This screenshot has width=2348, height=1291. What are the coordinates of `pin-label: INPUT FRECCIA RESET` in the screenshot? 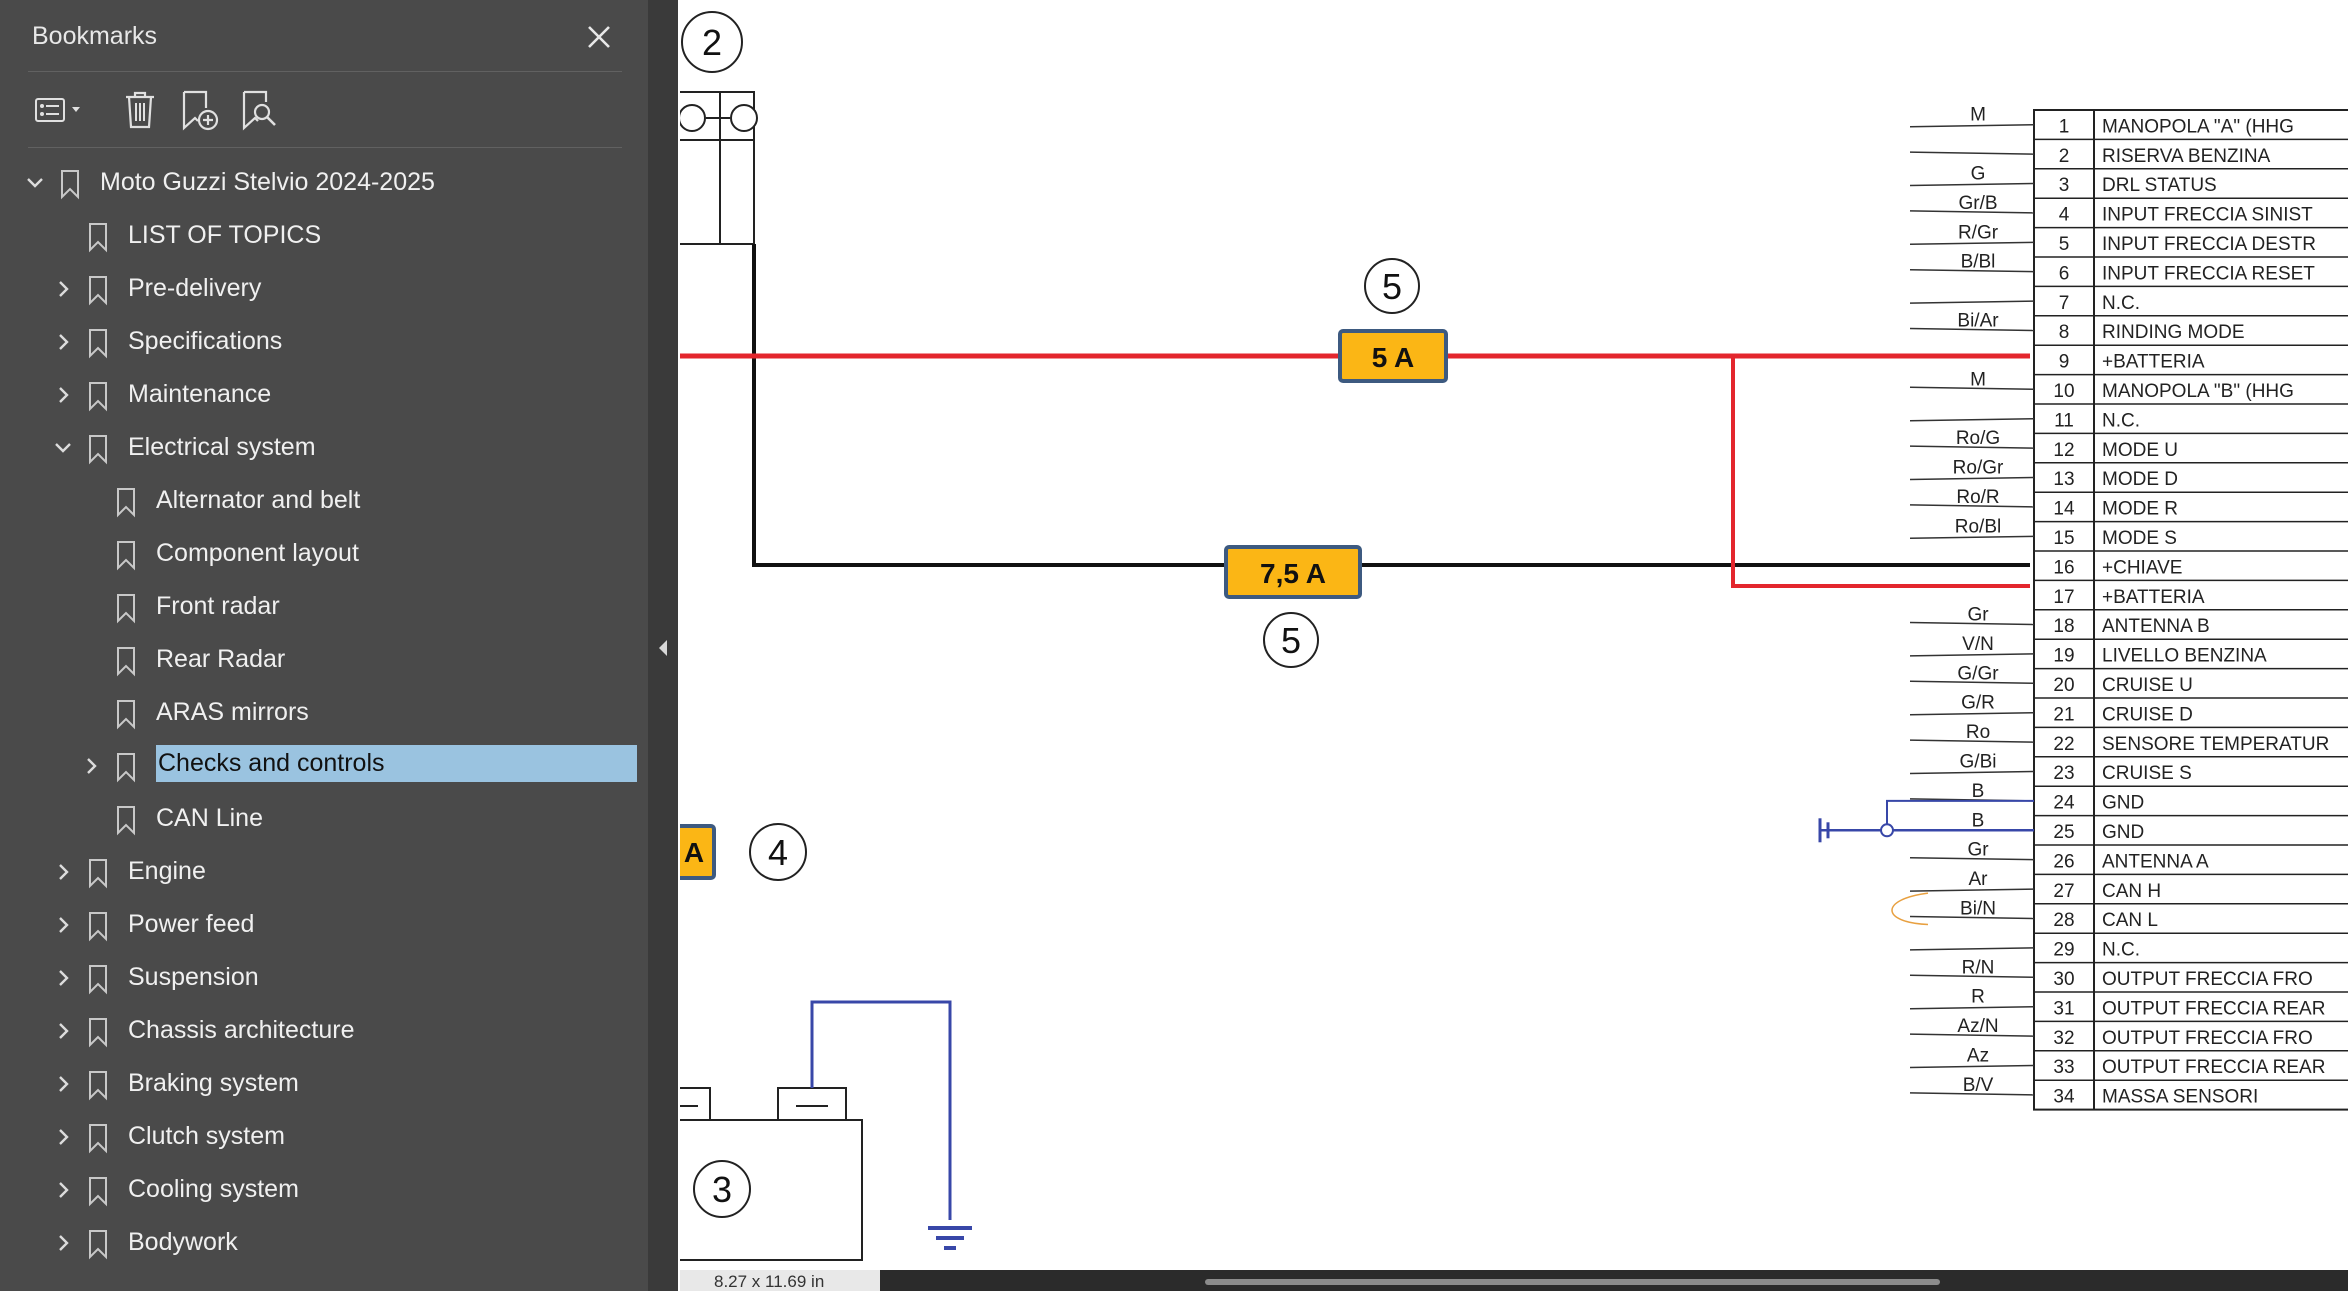 It's located at (2208, 273).